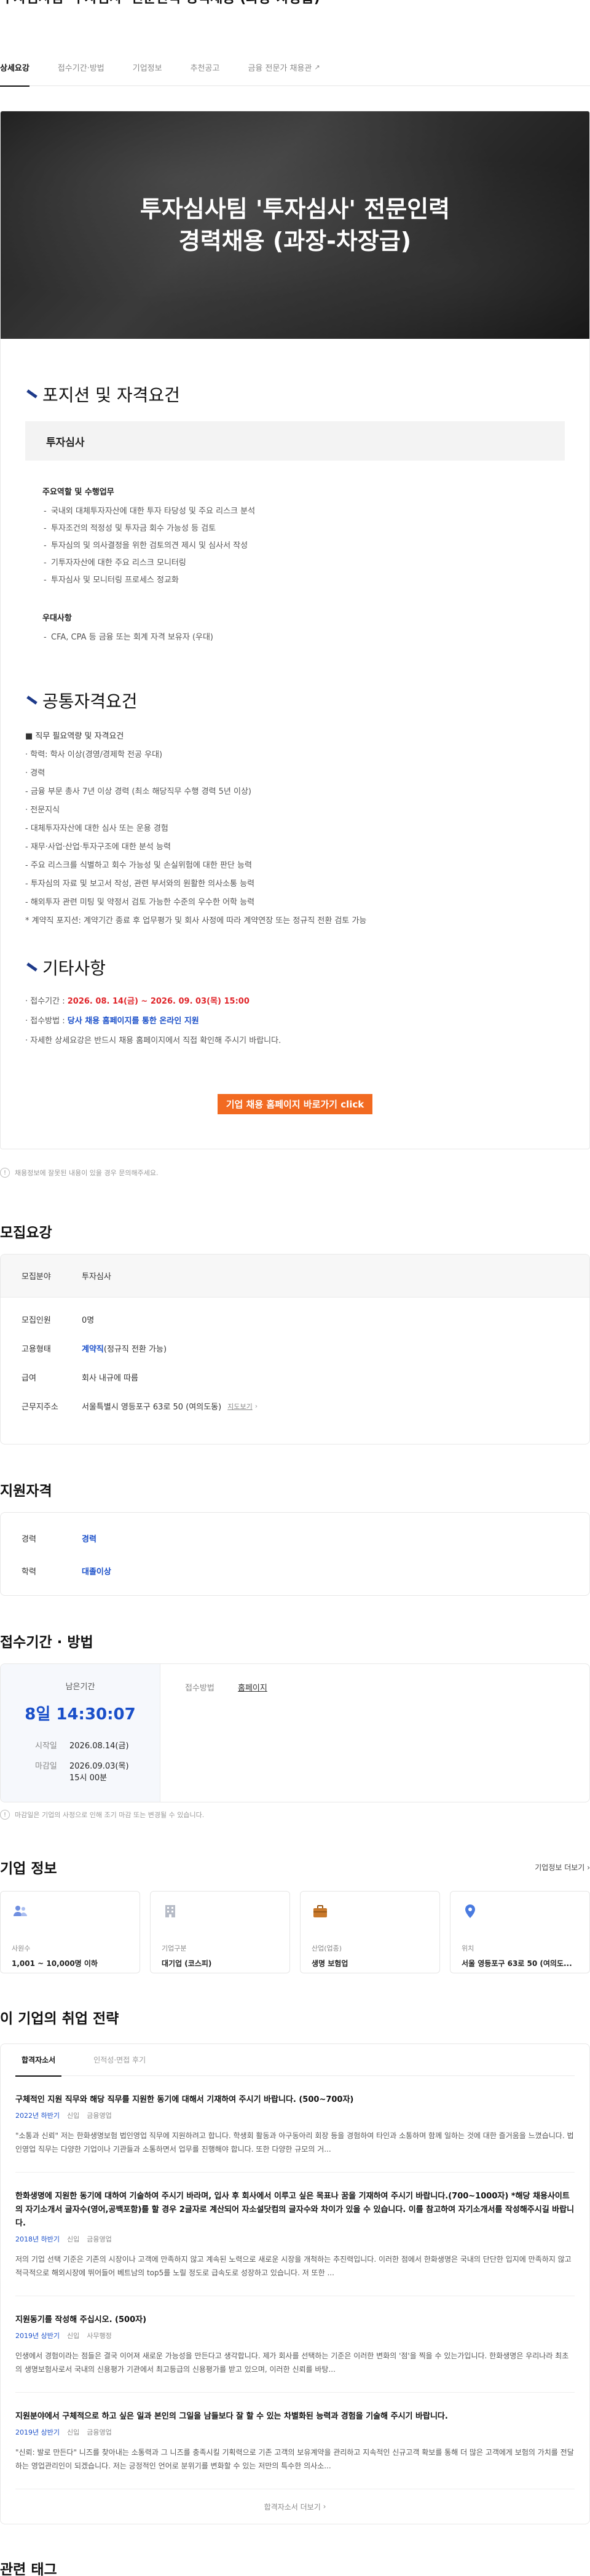 Image resolution: width=590 pixels, height=2576 pixels. Describe the element at coordinates (303, 546) in the screenshot. I see `list-item: 투자심의 및 의사결정을 위한 검토의견 제시 및 심사서 작성` at that location.